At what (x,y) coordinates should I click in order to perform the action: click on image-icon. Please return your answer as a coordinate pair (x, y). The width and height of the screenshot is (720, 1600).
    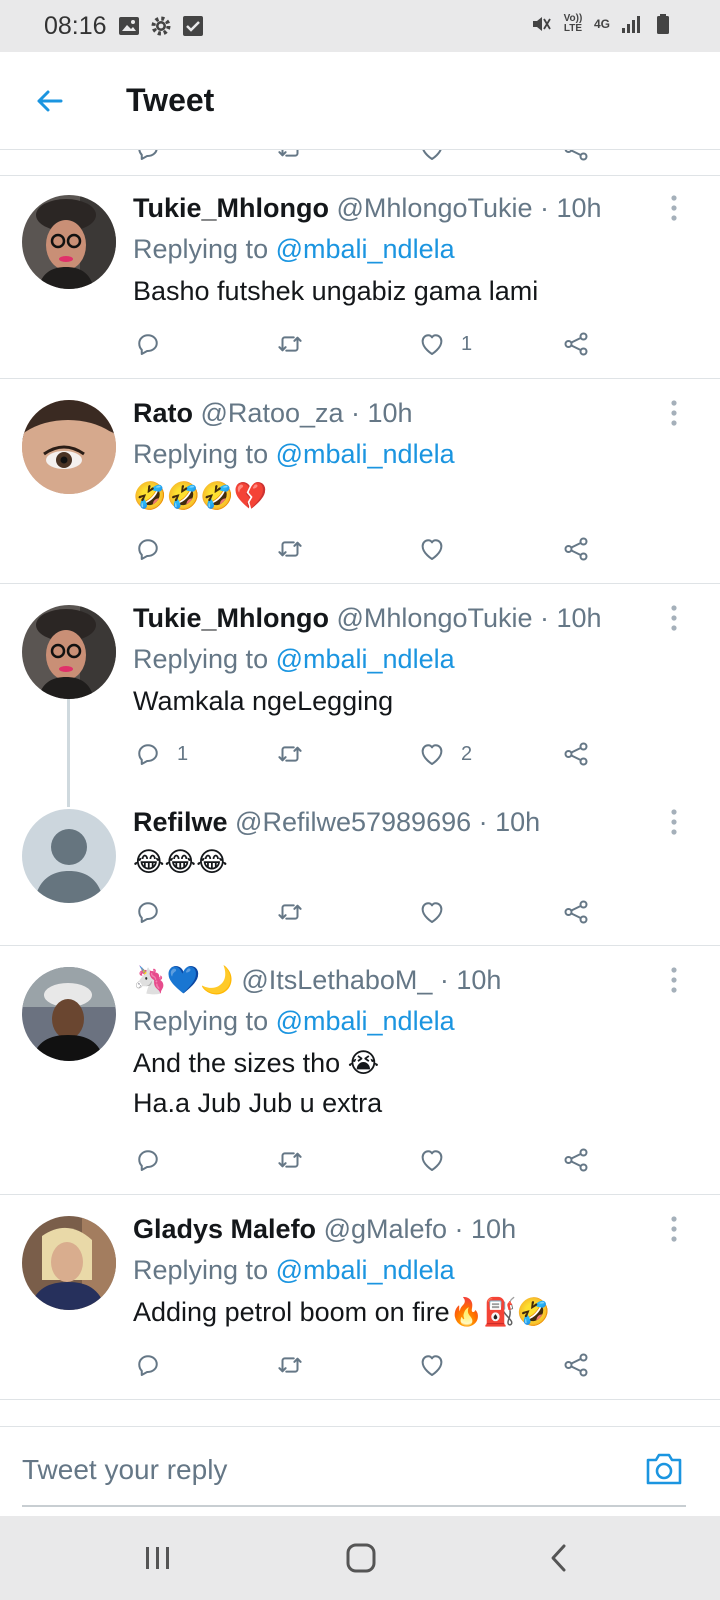
    Looking at the image, I should click on (129, 26).